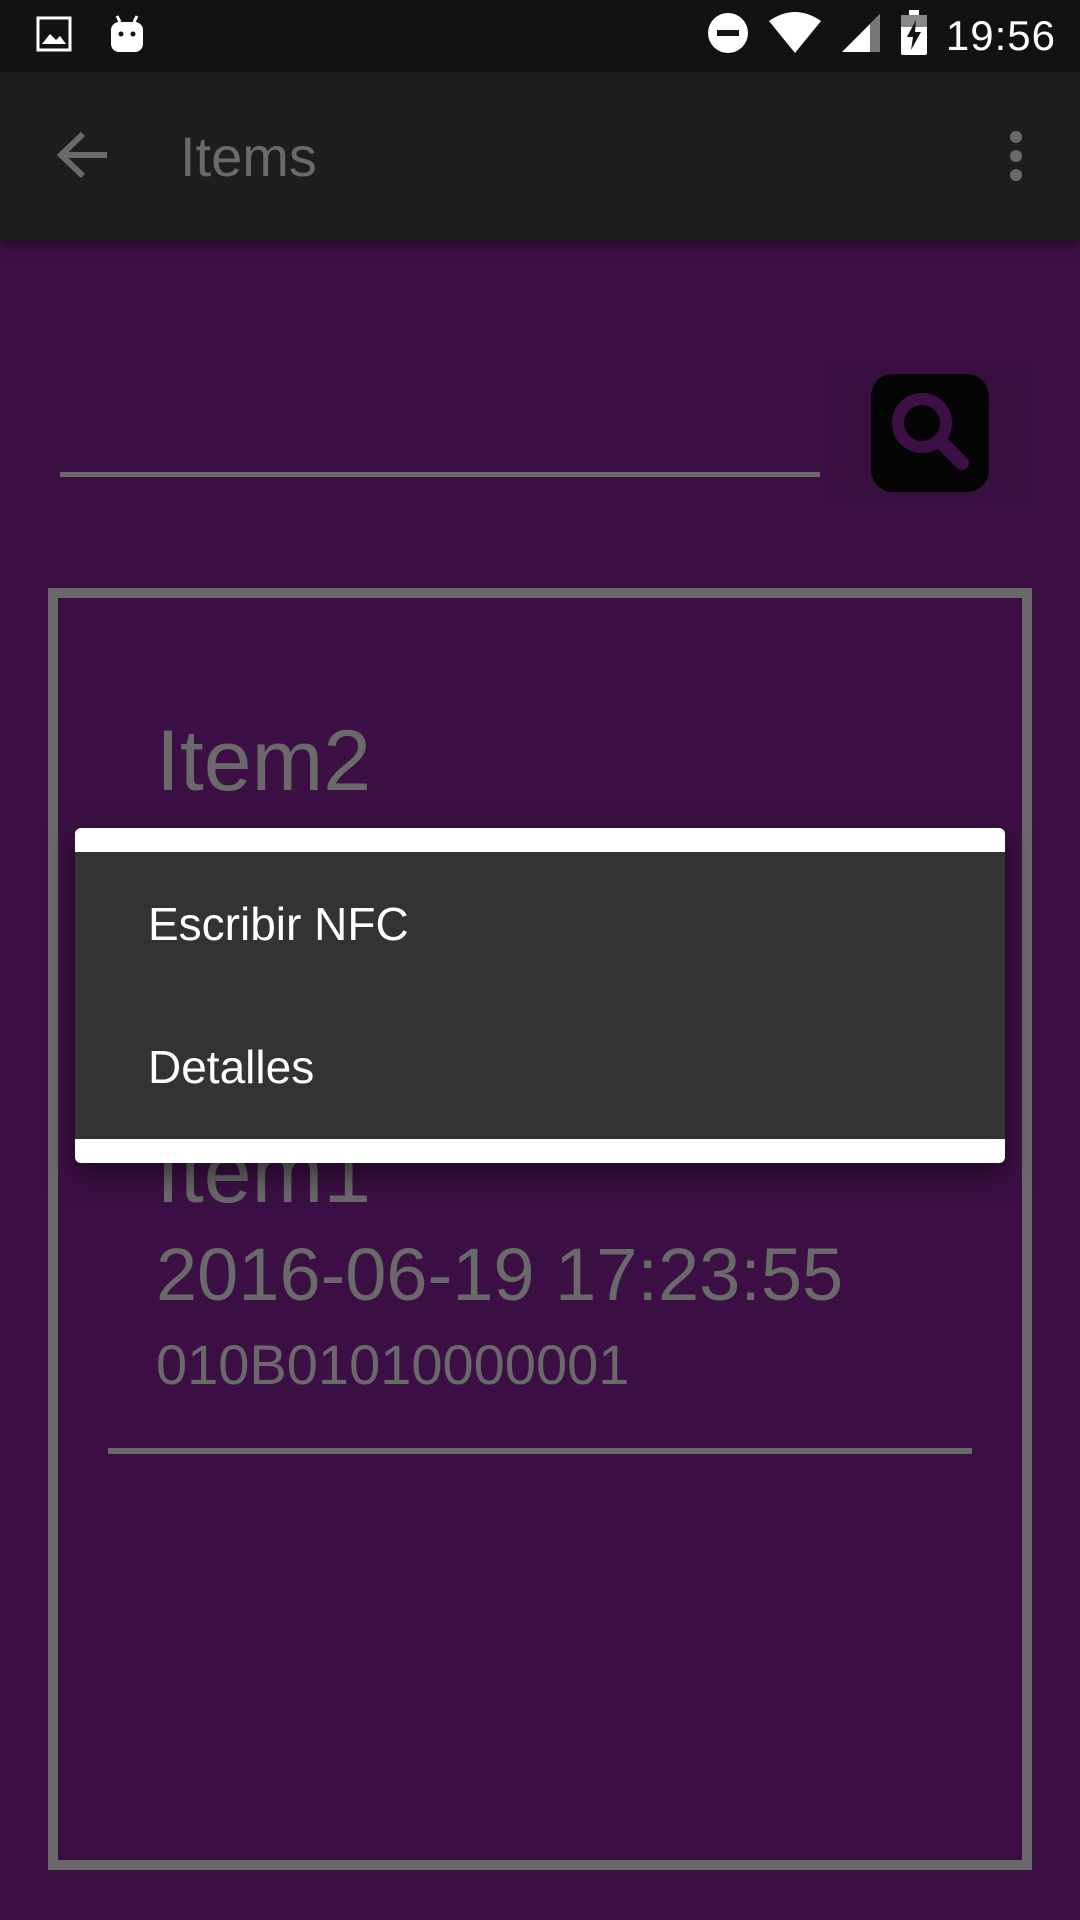  I want to click on item-code: 010B01010000001, so click(393, 1364).